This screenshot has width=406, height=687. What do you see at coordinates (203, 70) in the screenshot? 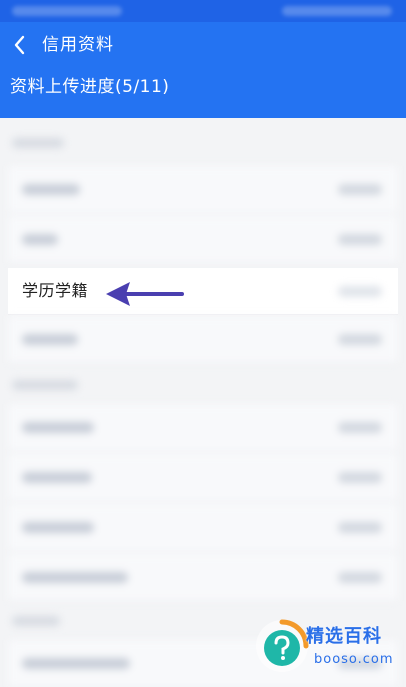
I see `header: 信用资料 资料上传进度(5/11)` at bounding box center [203, 70].